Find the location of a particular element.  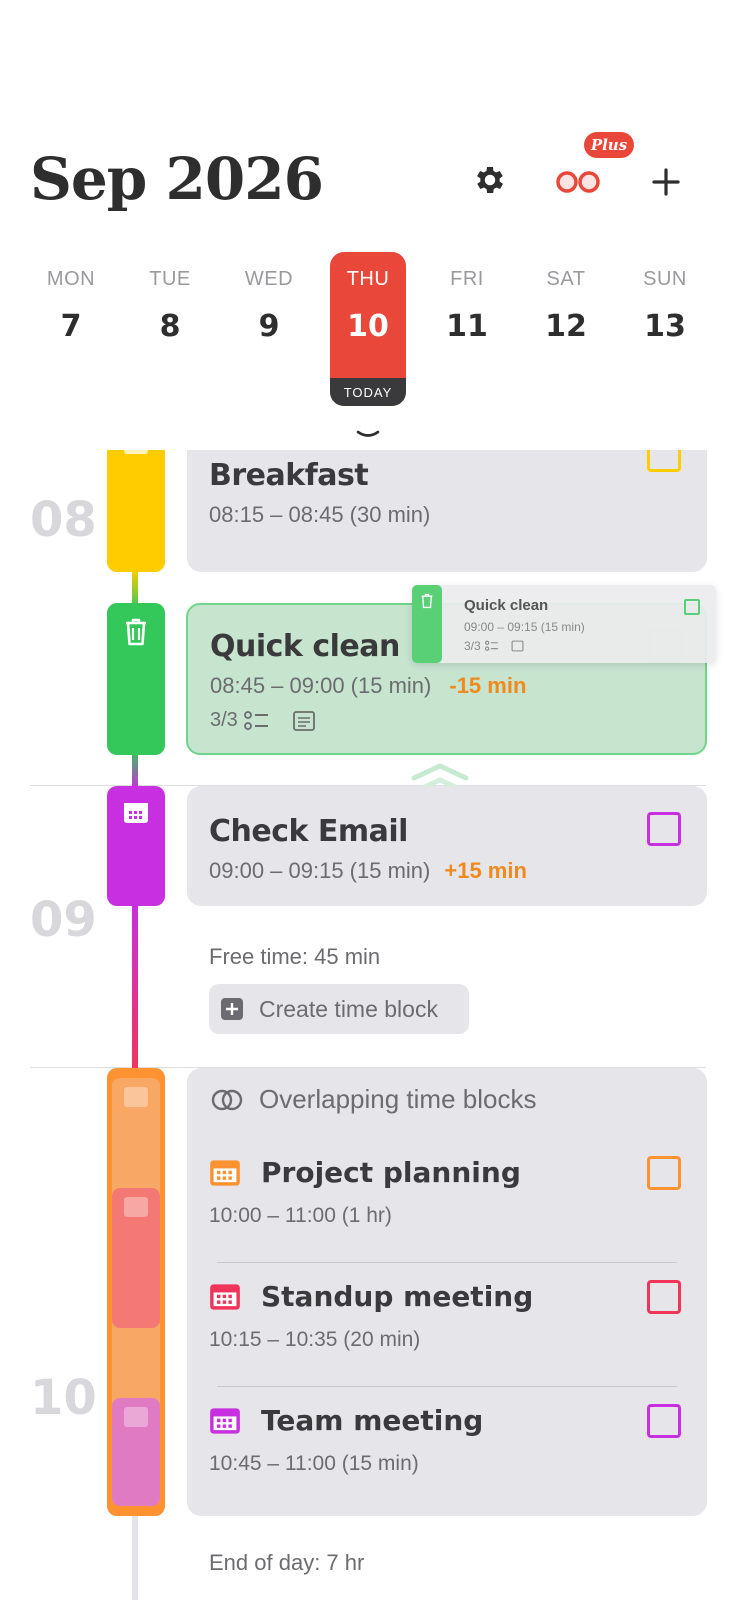

event-title: Quick clean is located at coordinates (305, 646).